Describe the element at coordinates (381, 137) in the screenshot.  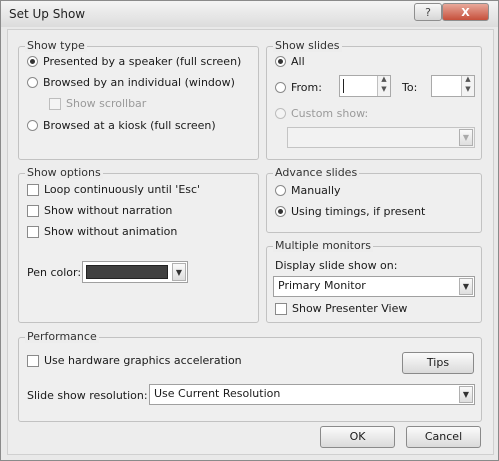
I see `custom-show-dropdown: ▼` at that location.